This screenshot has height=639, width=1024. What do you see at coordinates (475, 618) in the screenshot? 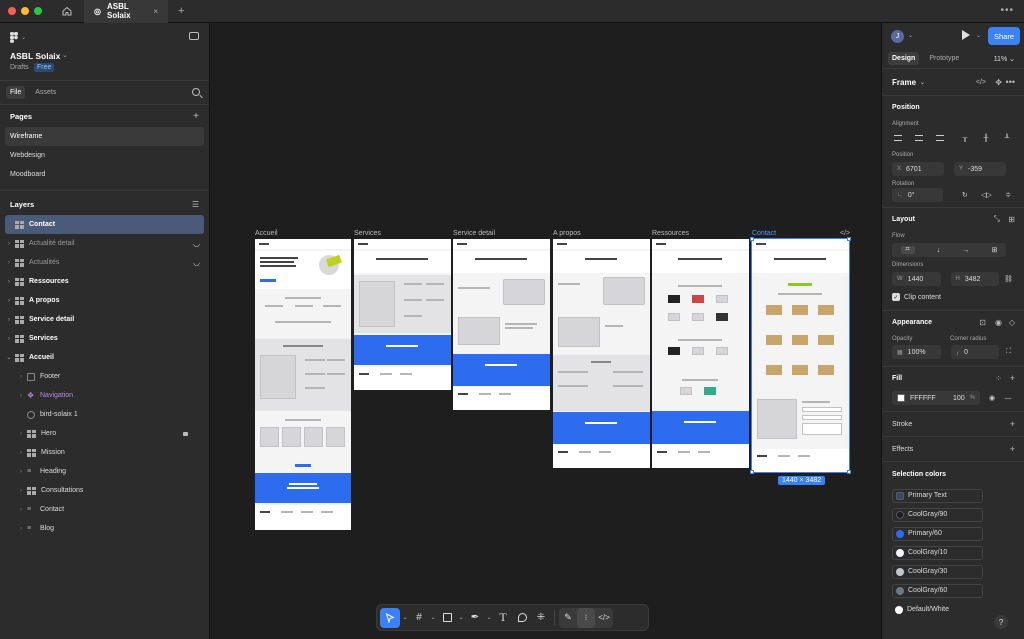
I see `pen-tool-icon: ✒` at bounding box center [475, 618].